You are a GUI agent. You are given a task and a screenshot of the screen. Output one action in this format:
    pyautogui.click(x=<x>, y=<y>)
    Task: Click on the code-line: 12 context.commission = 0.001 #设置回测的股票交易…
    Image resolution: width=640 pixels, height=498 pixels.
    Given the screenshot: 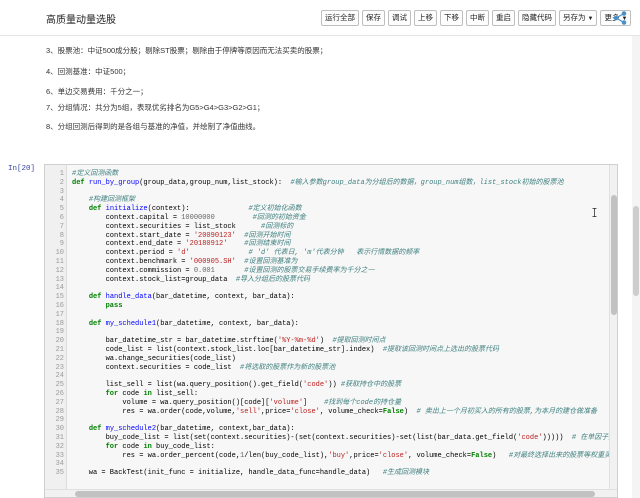 What is the action you would take?
    pyautogui.click(x=331, y=271)
    